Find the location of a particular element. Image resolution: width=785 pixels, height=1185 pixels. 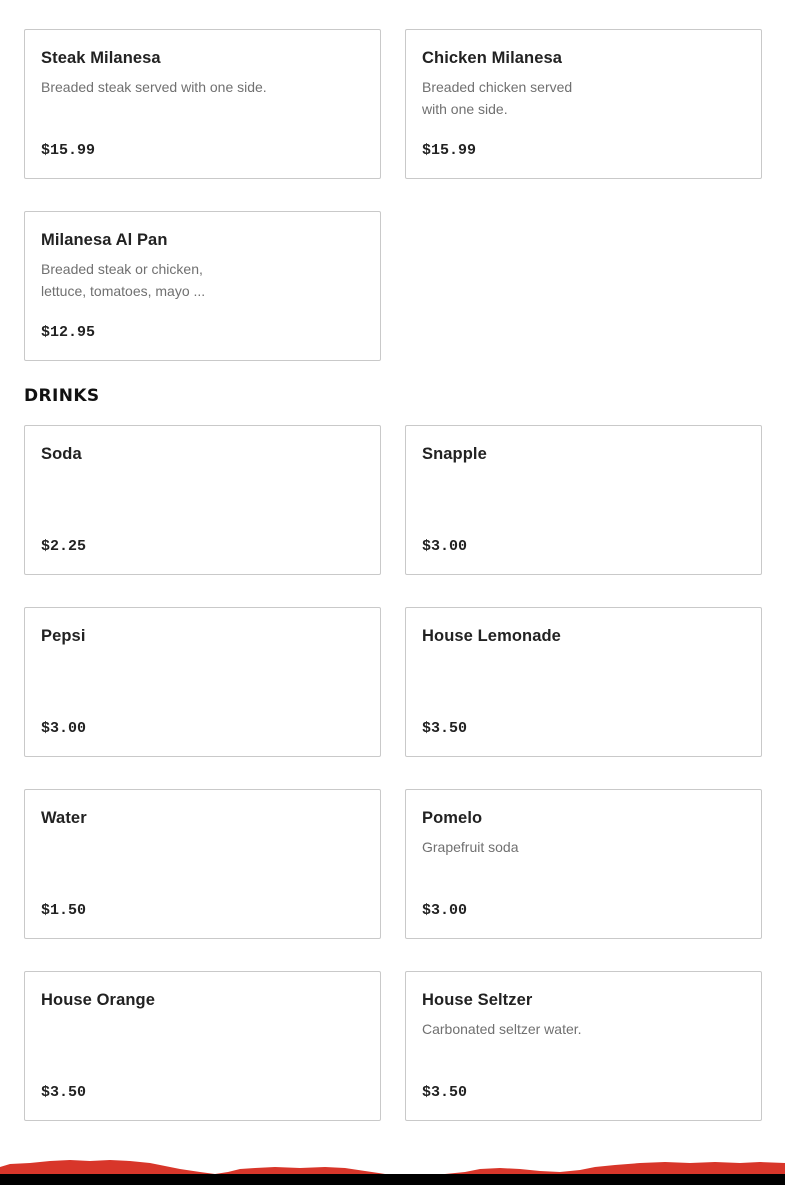

menu-item-description-line: Breaded steak served with one side. is located at coordinates (154, 87).